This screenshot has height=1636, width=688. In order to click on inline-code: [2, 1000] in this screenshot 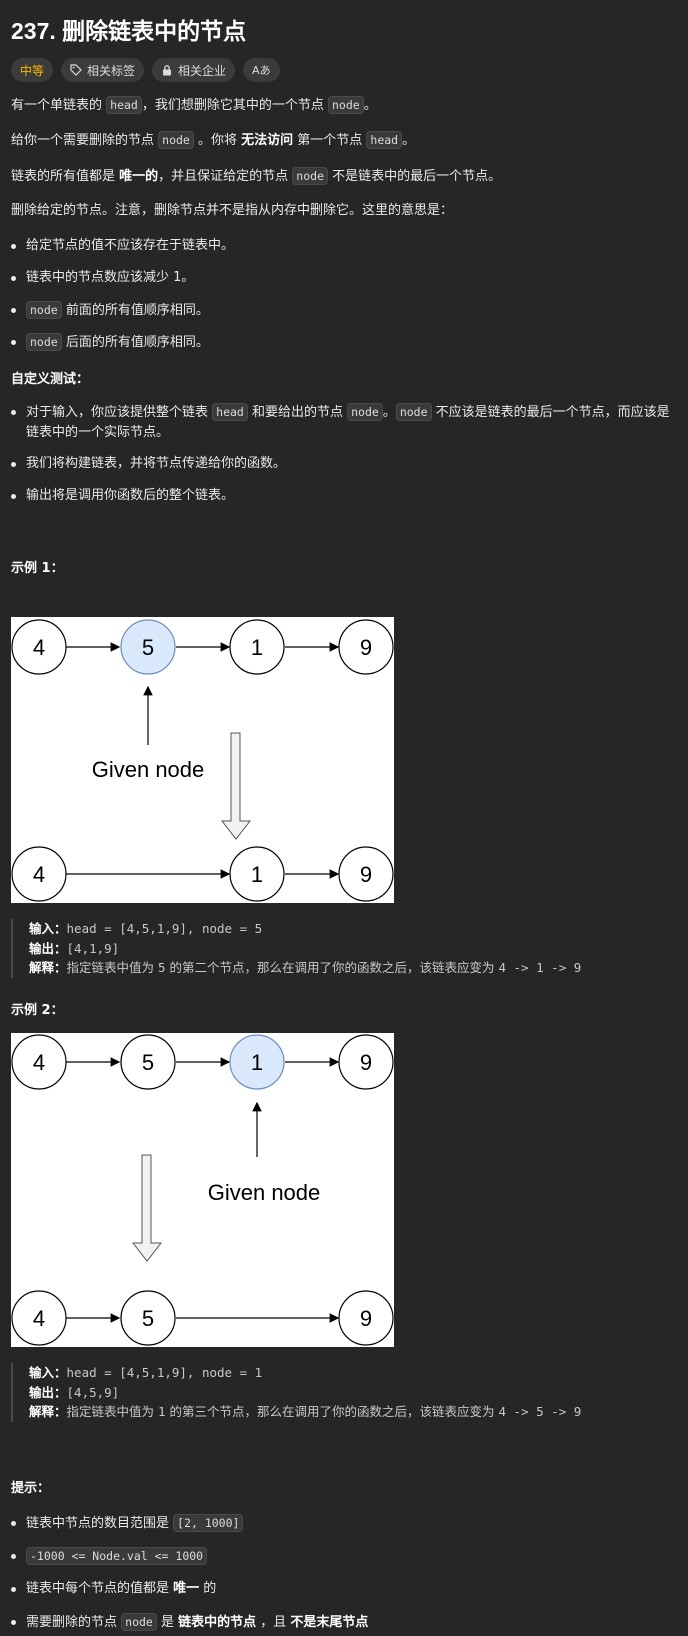, I will do `click(208, 1523)`.